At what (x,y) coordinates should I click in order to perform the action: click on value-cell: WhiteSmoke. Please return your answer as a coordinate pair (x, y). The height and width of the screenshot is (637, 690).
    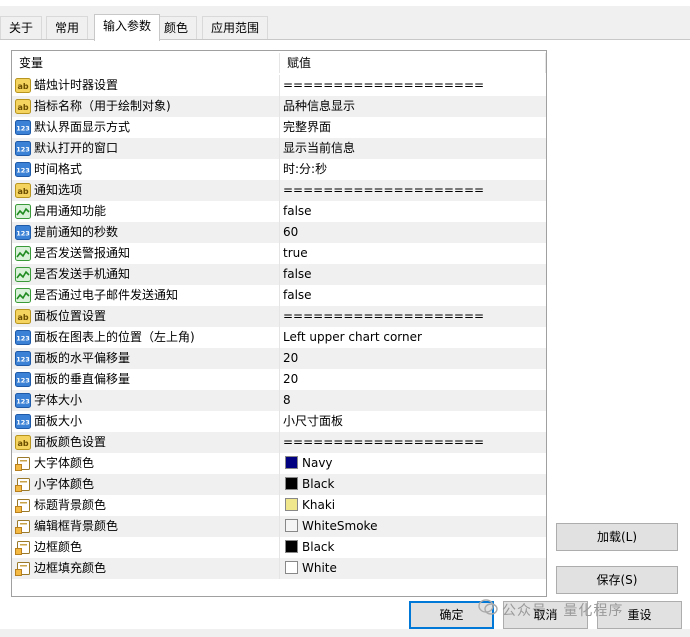
    Looking at the image, I should click on (412, 526).